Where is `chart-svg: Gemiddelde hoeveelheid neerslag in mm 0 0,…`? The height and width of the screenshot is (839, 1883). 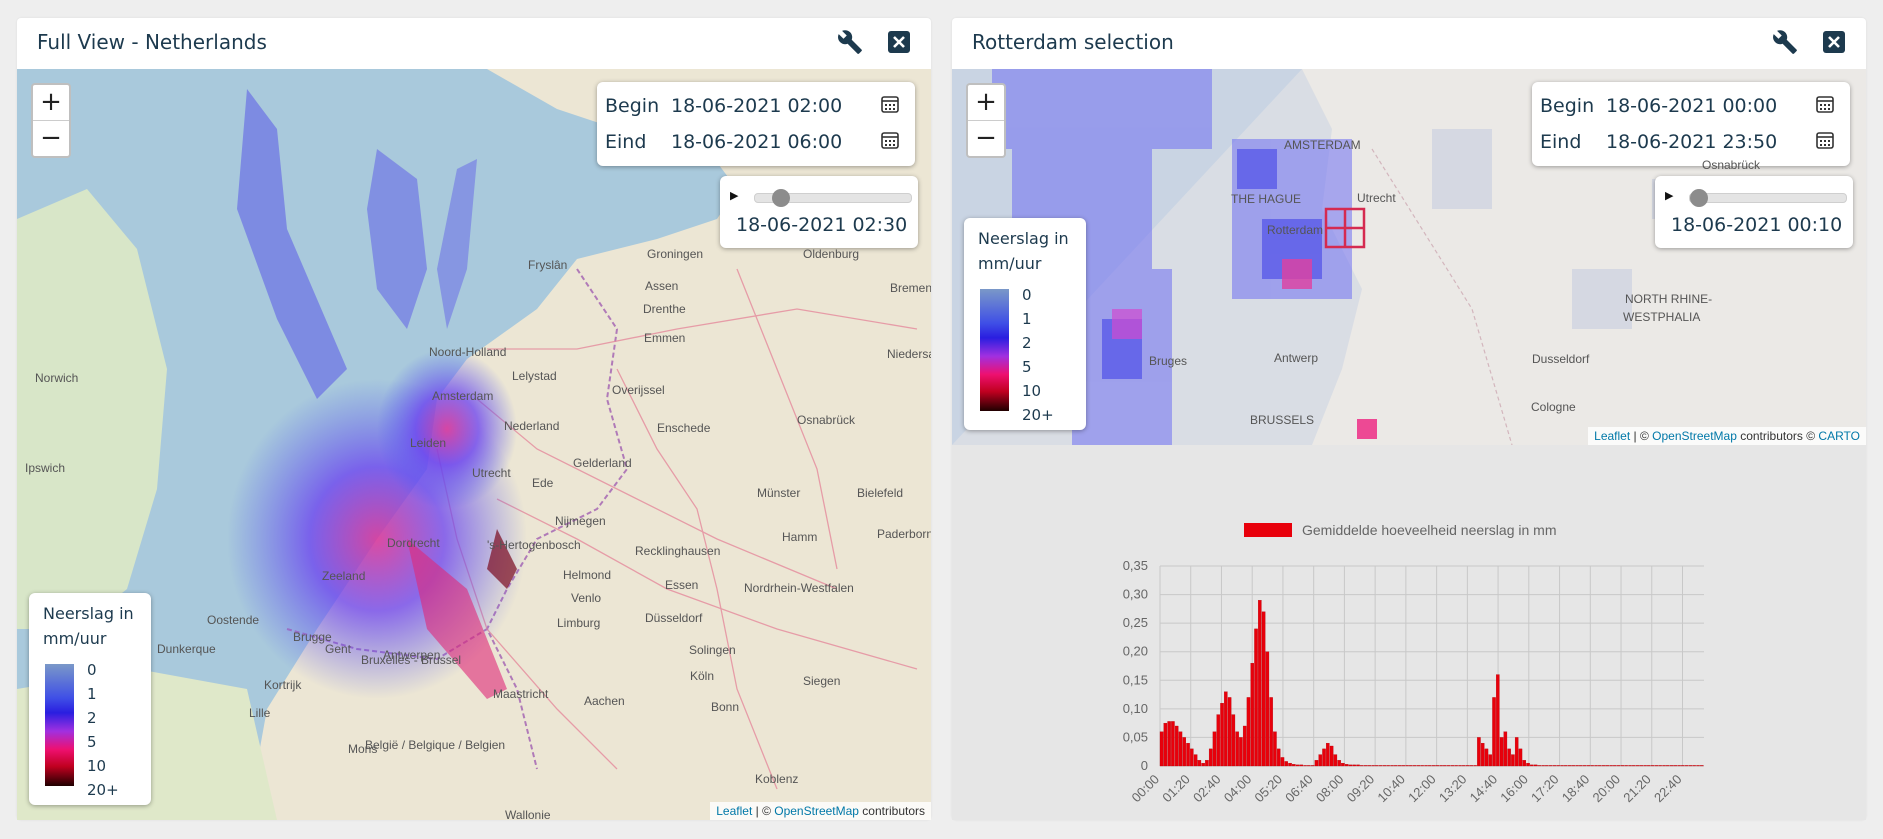
chart-svg: Gemiddelde hoeveelheid neerslag in mm 0 0,… is located at coordinates (1413, 664).